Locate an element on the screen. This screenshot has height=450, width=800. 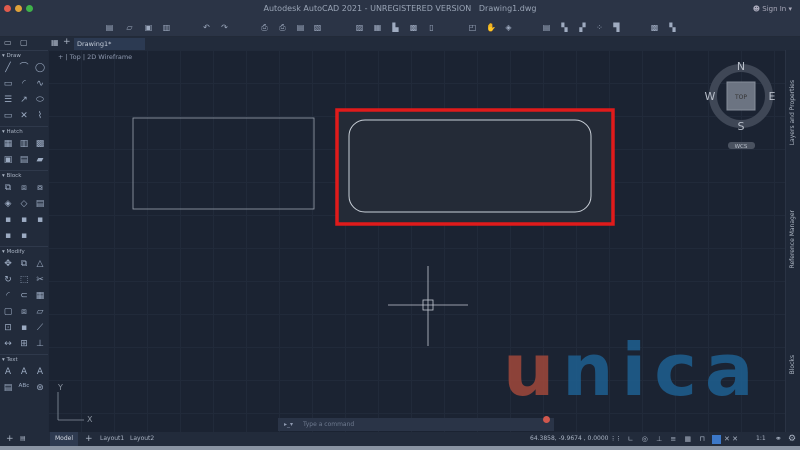
design-center-icon: ▩ is located at coordinates (413, 27).